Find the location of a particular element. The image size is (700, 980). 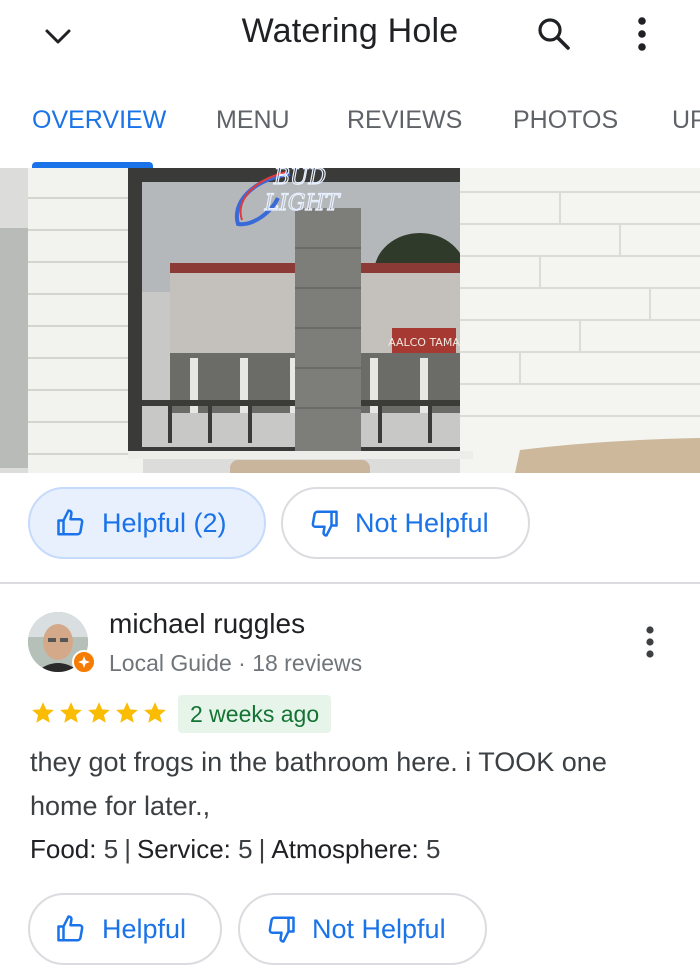

tab-reviews: REVIEWS is located at coordinates (404, 120).